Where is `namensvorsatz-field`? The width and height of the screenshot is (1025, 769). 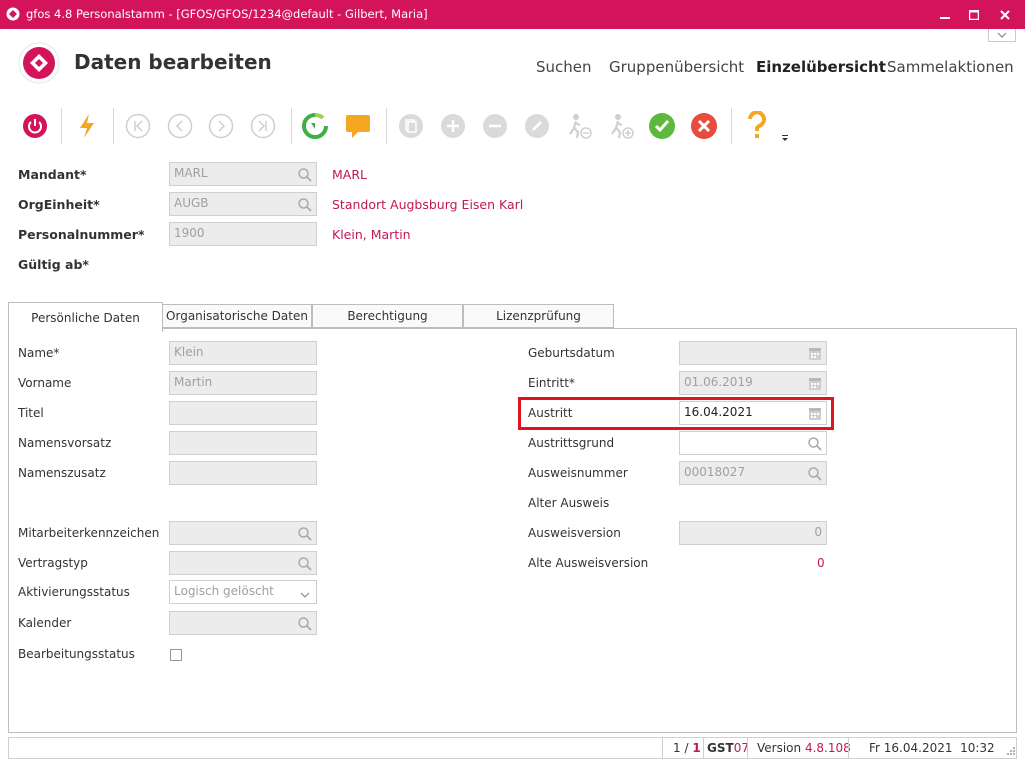
namensvorsatz-field is located at coordinates (243, 443).